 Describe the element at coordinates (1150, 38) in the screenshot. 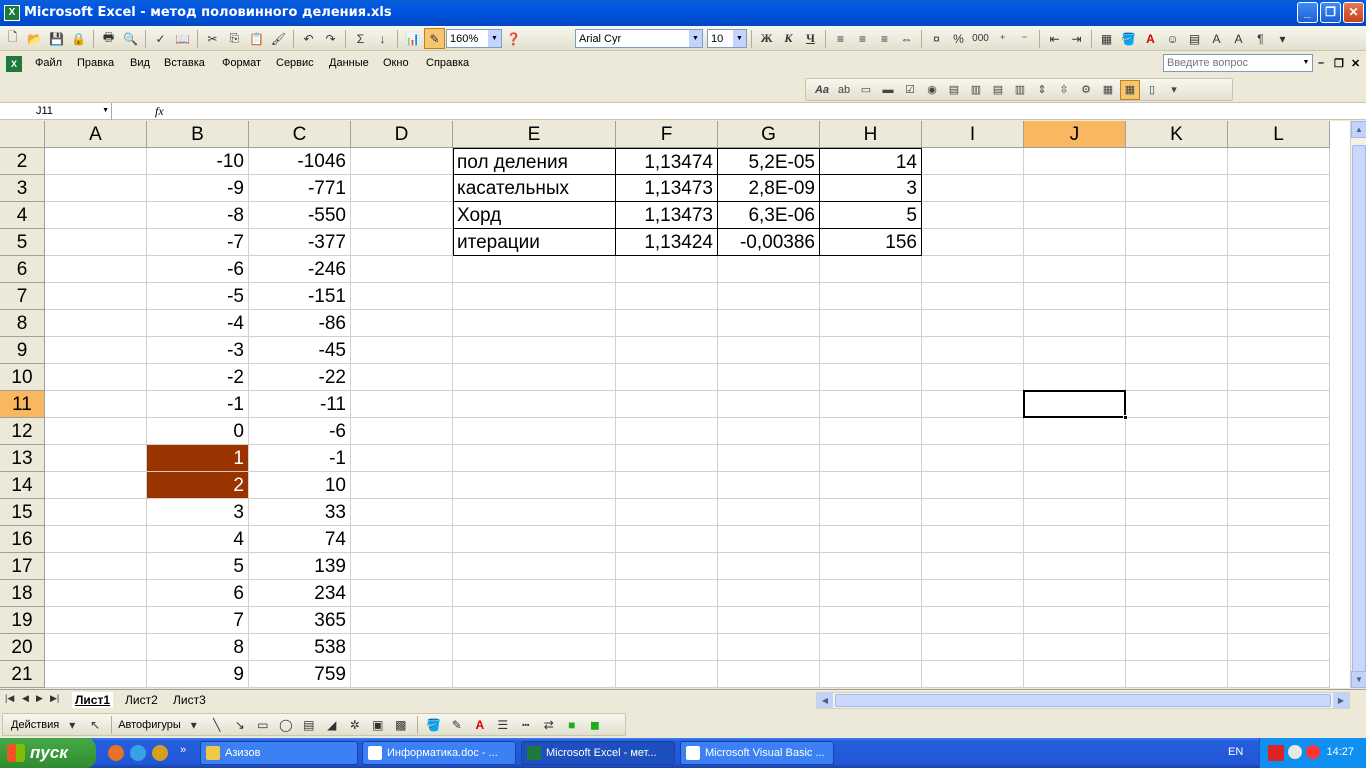

I see `font-color-icon: A` at that location.